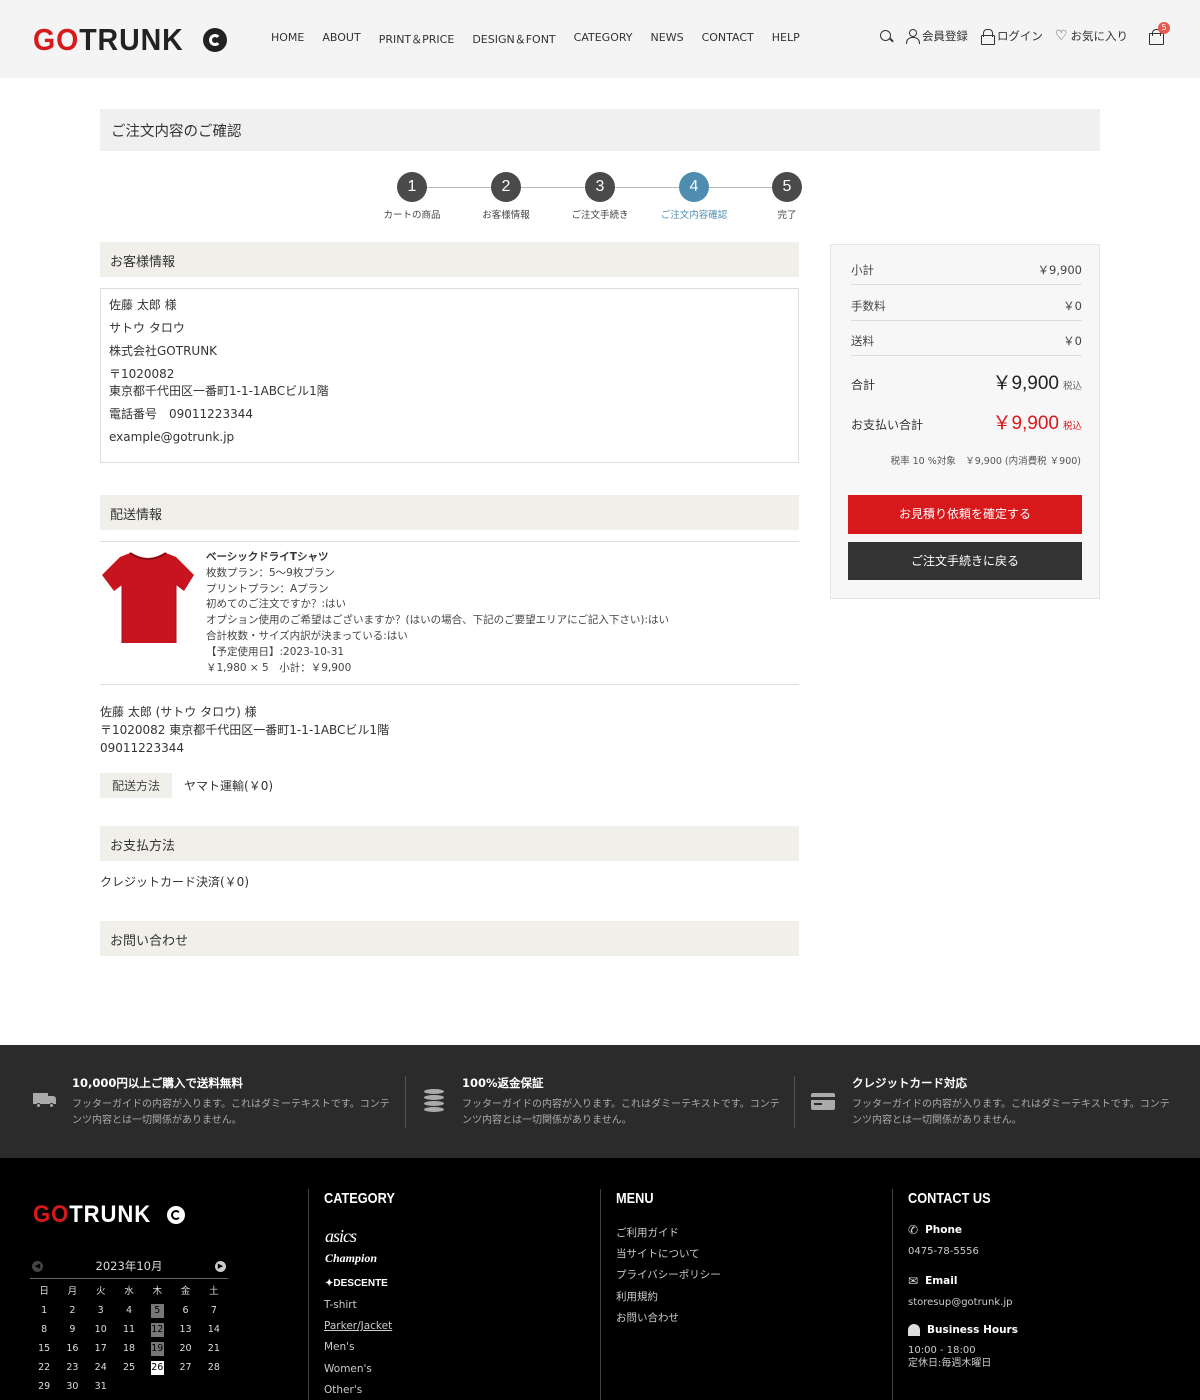 This screenshot has height=1400, width=1200. I want to click on total-value: ￥9,900, so click(1025, 383).